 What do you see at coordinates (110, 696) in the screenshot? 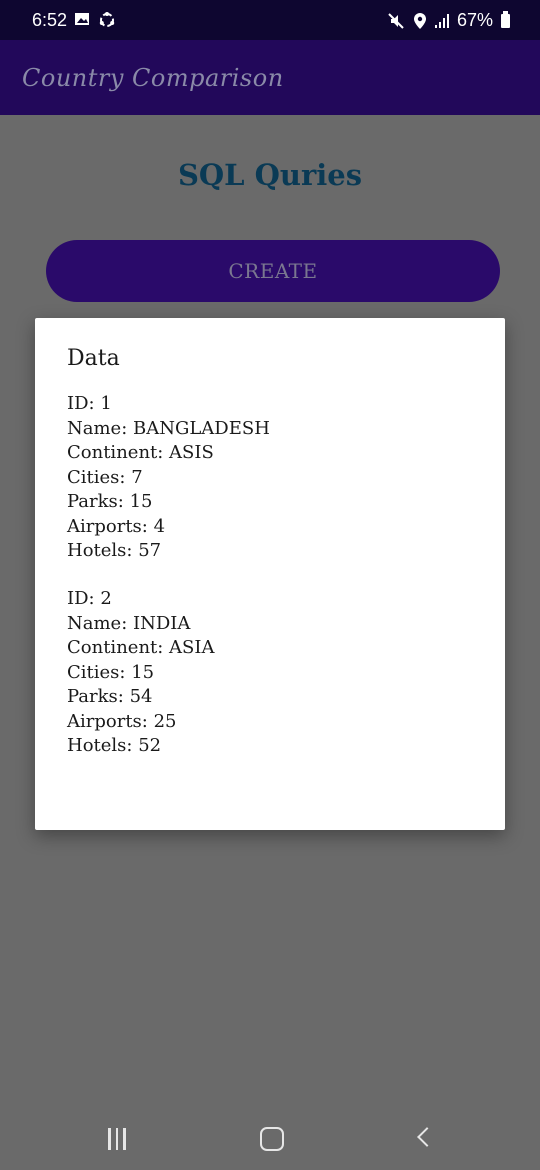
I see `record-parks: Parks: 54` at bounding box center [110, 696].